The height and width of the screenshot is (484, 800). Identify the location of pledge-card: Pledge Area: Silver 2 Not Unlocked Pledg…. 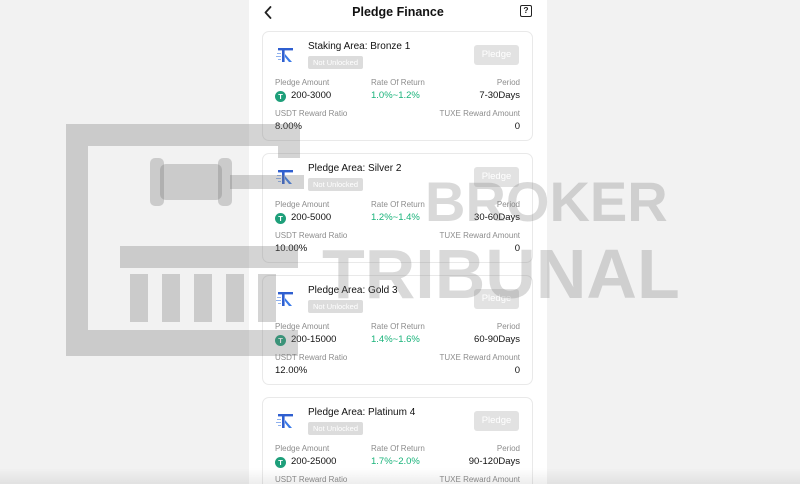
(397, 208).